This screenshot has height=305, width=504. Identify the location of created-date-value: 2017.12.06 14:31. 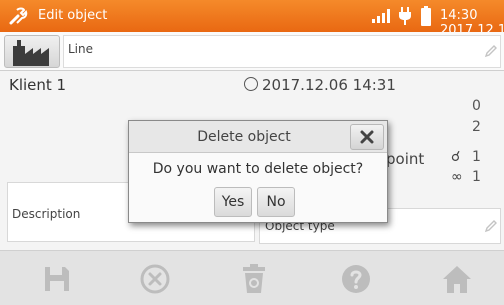
(329, 85).